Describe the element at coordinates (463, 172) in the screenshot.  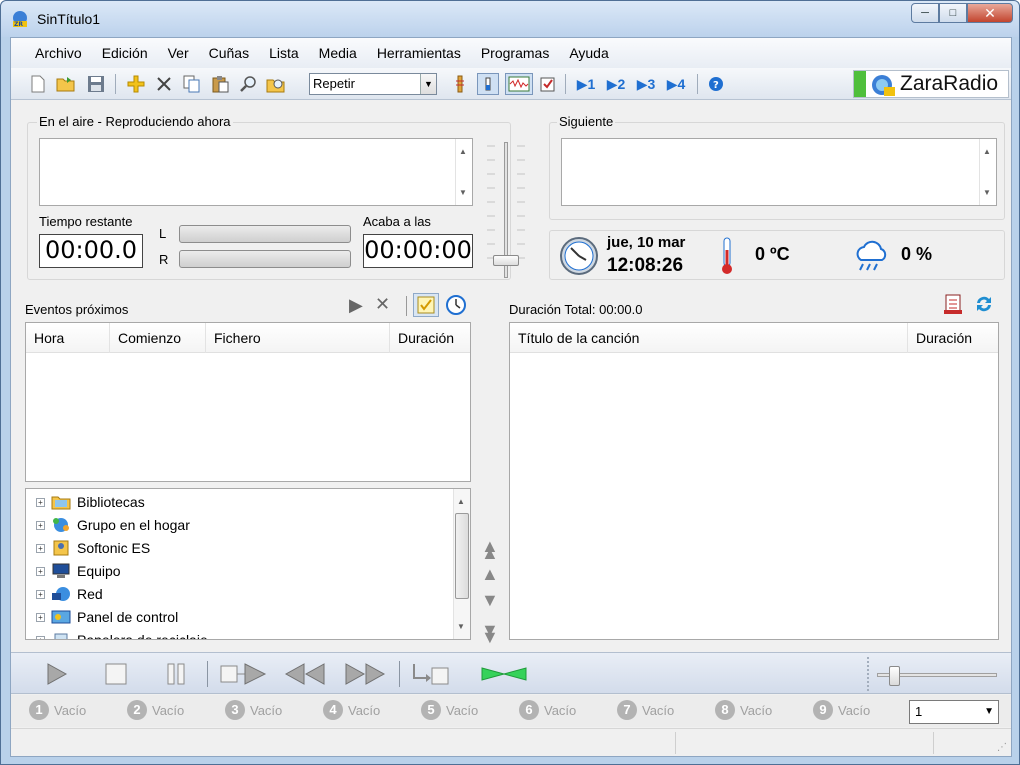
I see `now-playing-scrollbar: ▲ ▼` at that location.